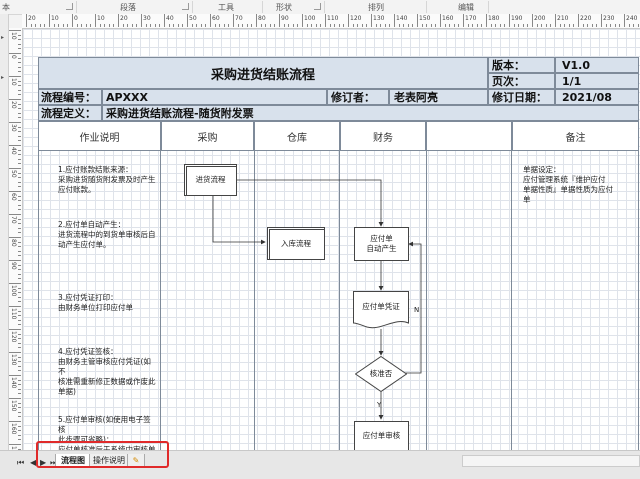  I want to click on ruler-label: 170, so click(471, 18).